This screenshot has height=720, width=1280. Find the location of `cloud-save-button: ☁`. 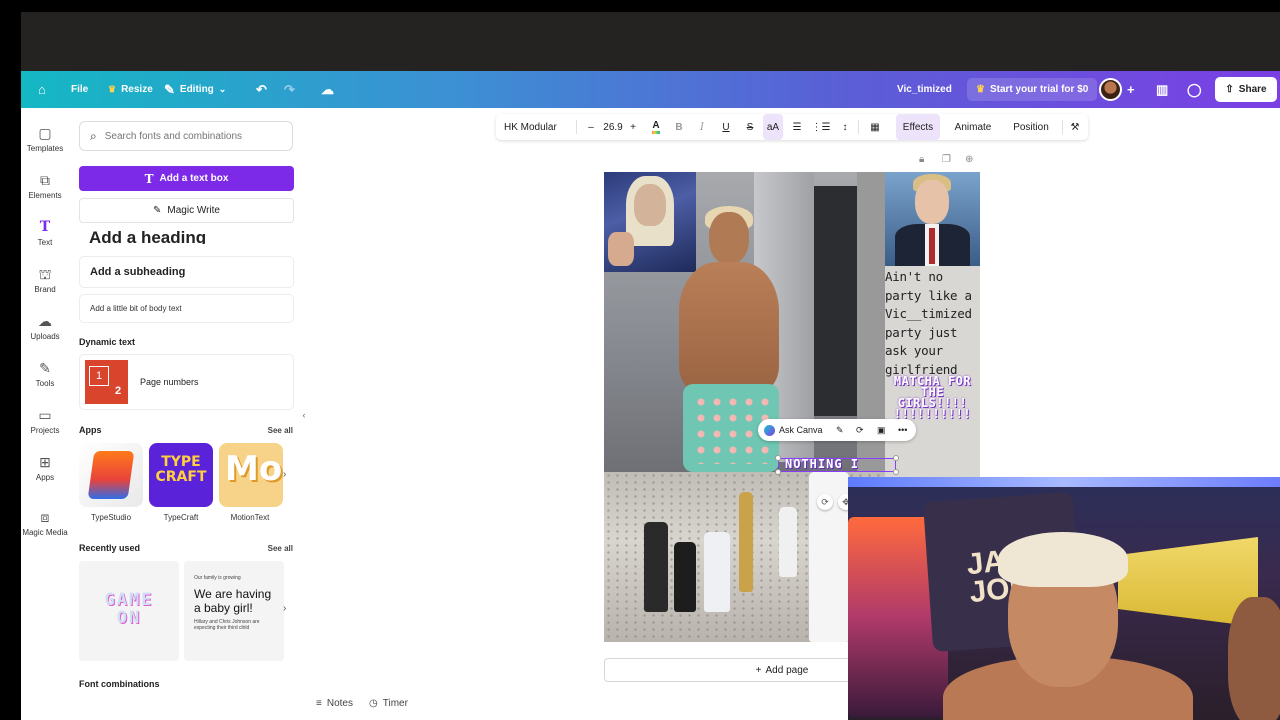

cloud-save-button: ☁ is located at coordinates (327, 89).